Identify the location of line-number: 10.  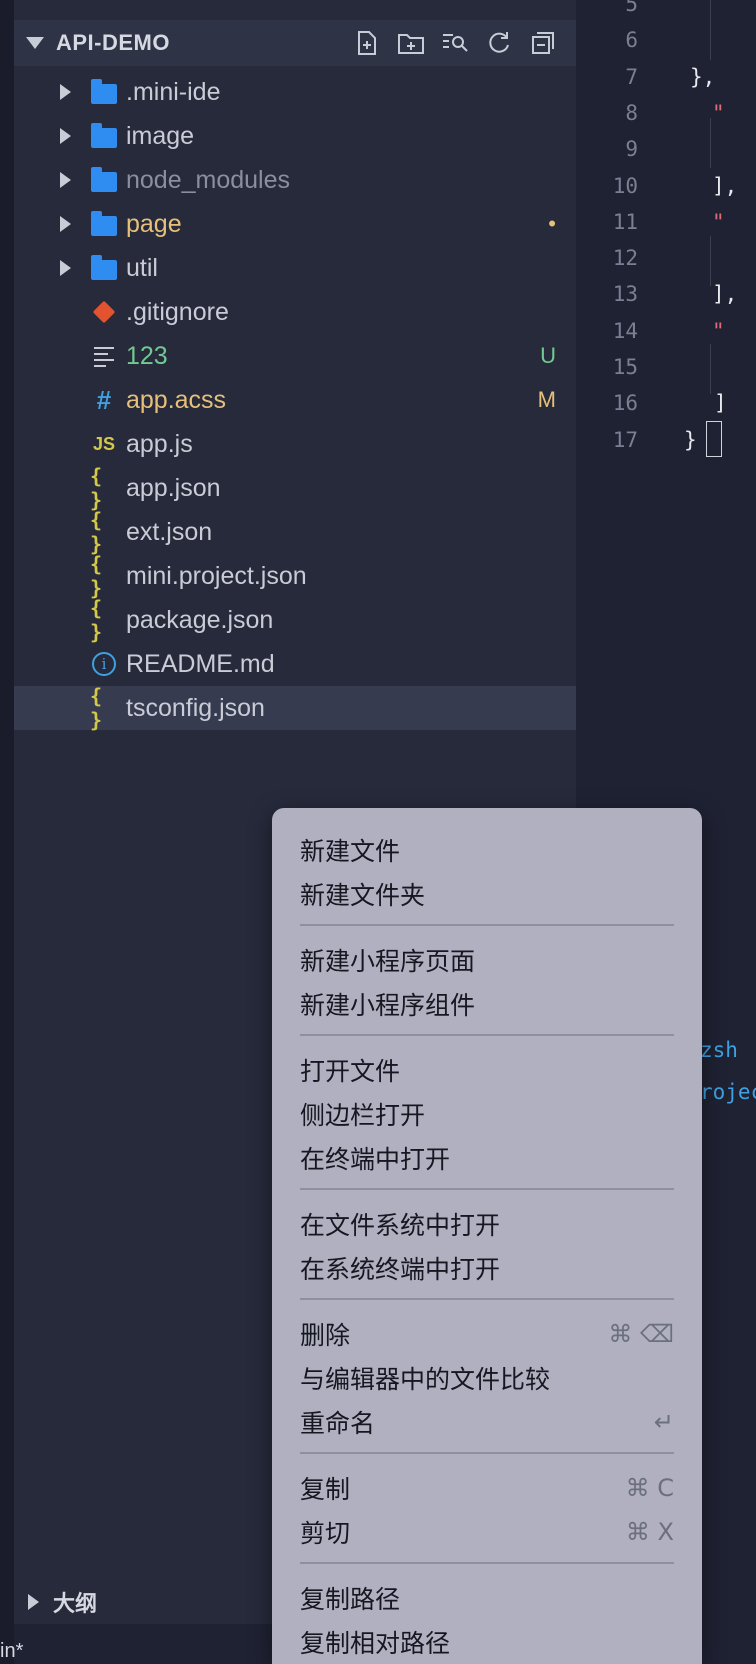
(625, 185).